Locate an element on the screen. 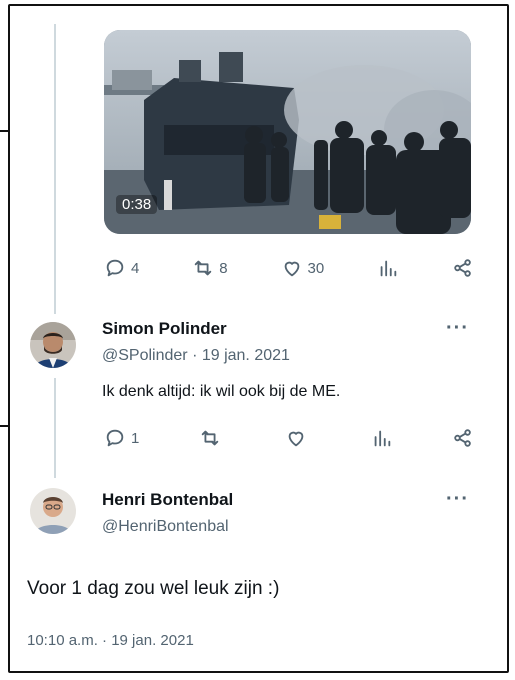 The width and height of the screenshot is (515, 680). retweet-button is located at coordinates (212, 438).